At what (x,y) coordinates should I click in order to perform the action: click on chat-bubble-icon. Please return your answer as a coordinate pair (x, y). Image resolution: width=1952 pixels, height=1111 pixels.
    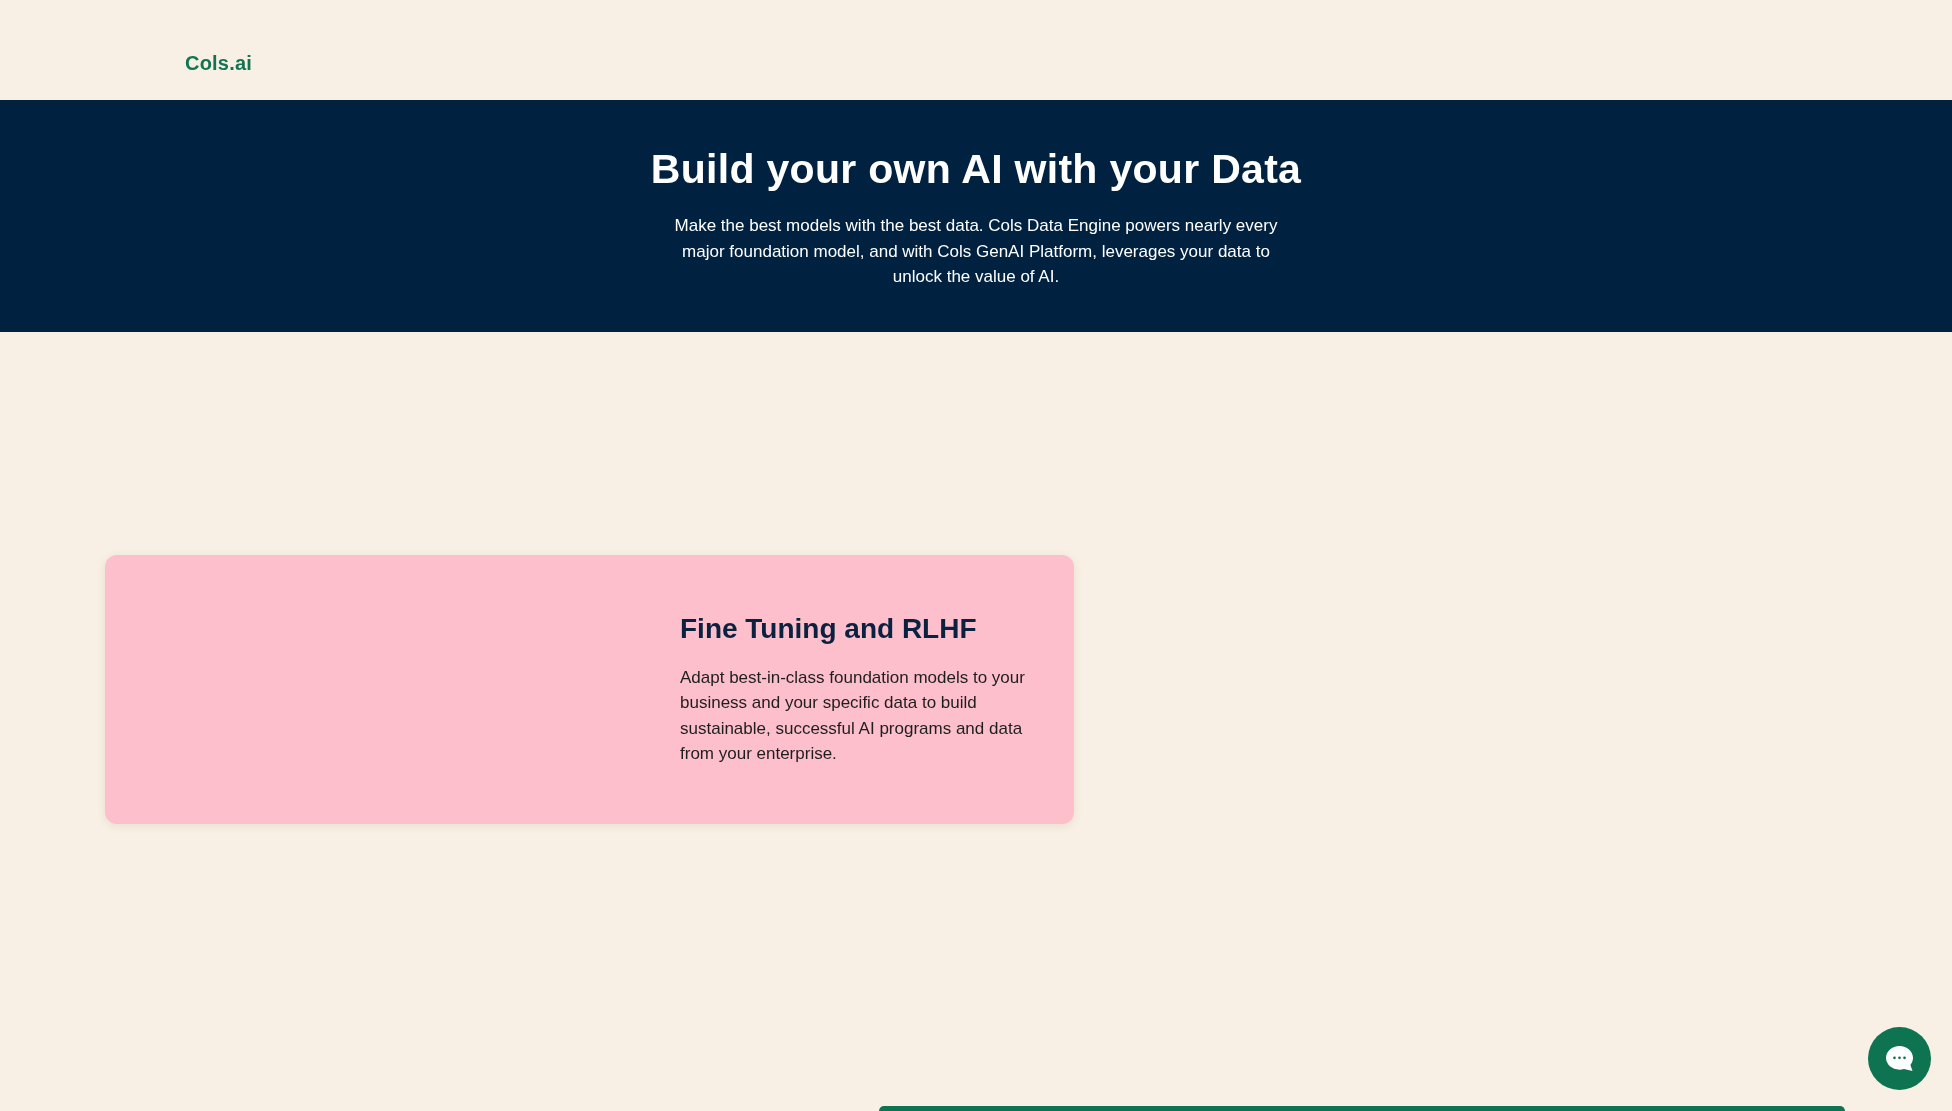
    Looking at the image, I should click on (1899, 1058).